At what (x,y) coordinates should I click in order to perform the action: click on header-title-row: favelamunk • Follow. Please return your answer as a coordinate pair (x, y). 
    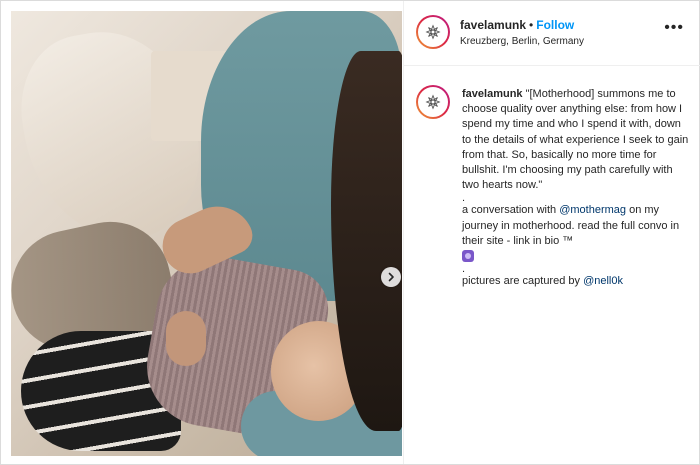
    Looking at the image, I should click on (517, 25).